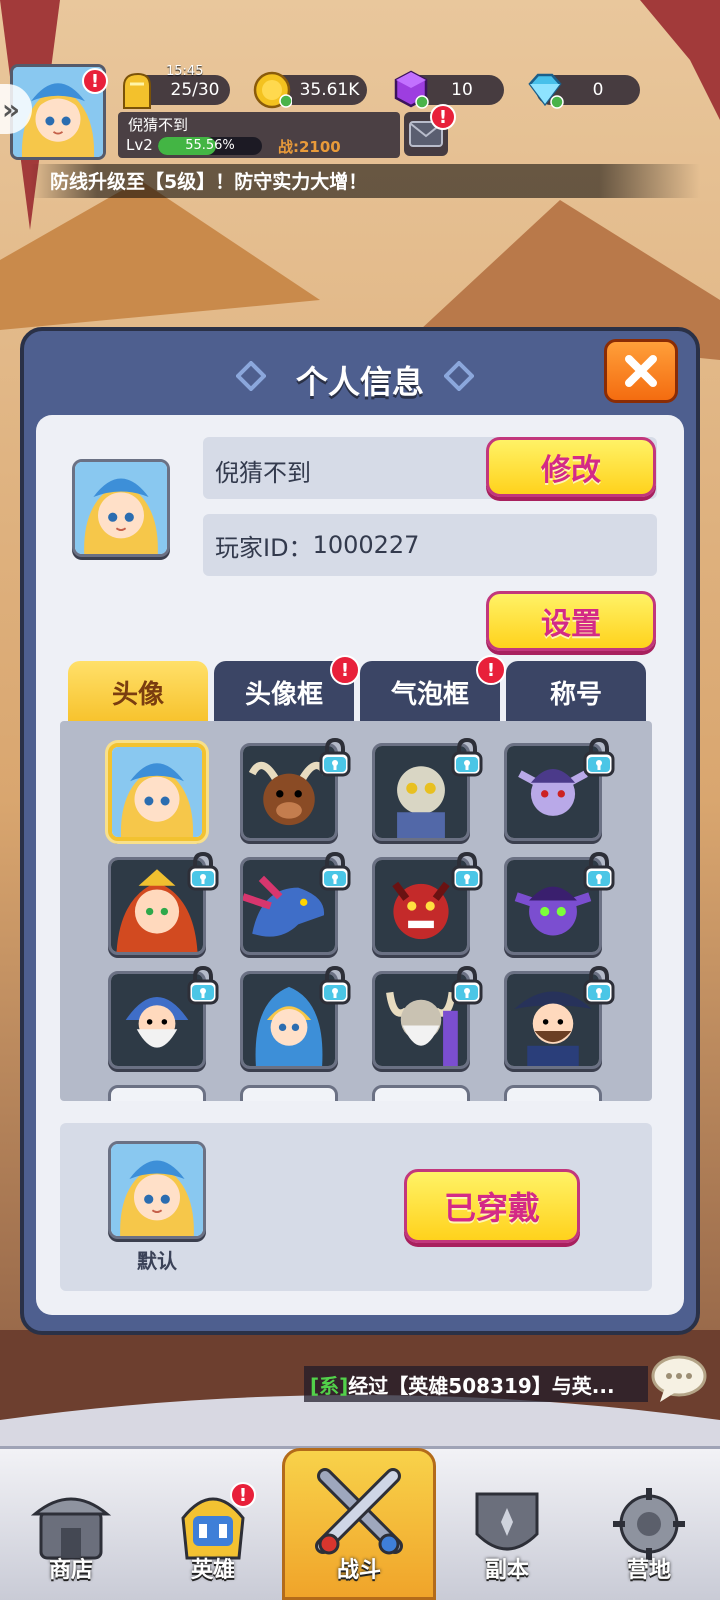 The width and height of the screenshot is (720, 1600). I want to click on player-info-panel: 倪猜不到 Lv2 55.56% 战:2100, so click(259, 135).